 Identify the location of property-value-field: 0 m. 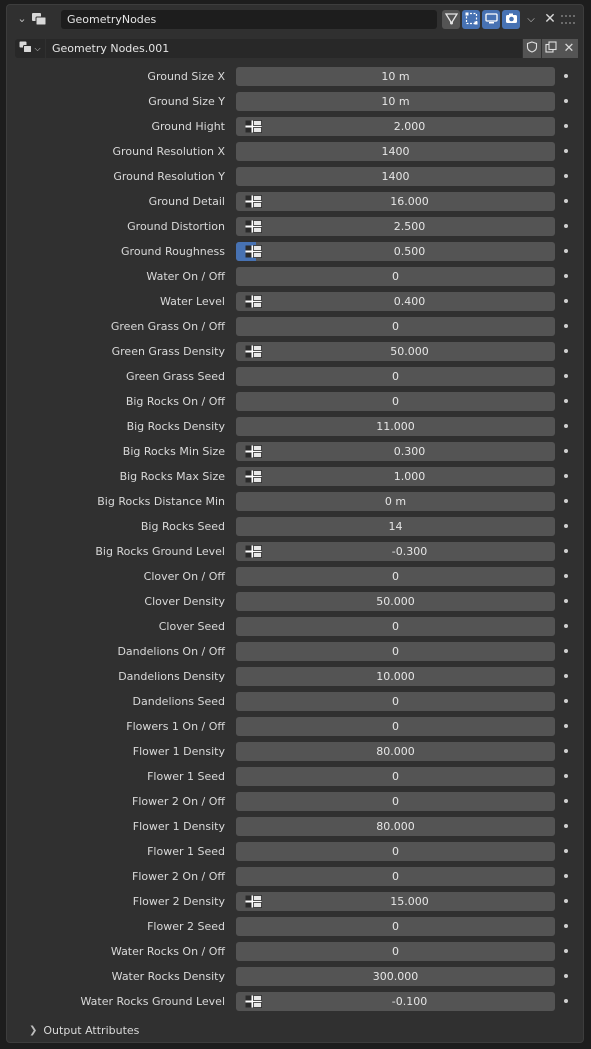
(395, 501).